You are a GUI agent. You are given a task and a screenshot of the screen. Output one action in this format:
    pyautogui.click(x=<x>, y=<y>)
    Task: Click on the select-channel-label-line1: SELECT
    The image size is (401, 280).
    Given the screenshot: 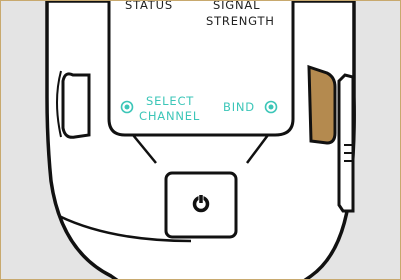 What is the action you would take?
    pyautogui.click(x=170, y=101)
    